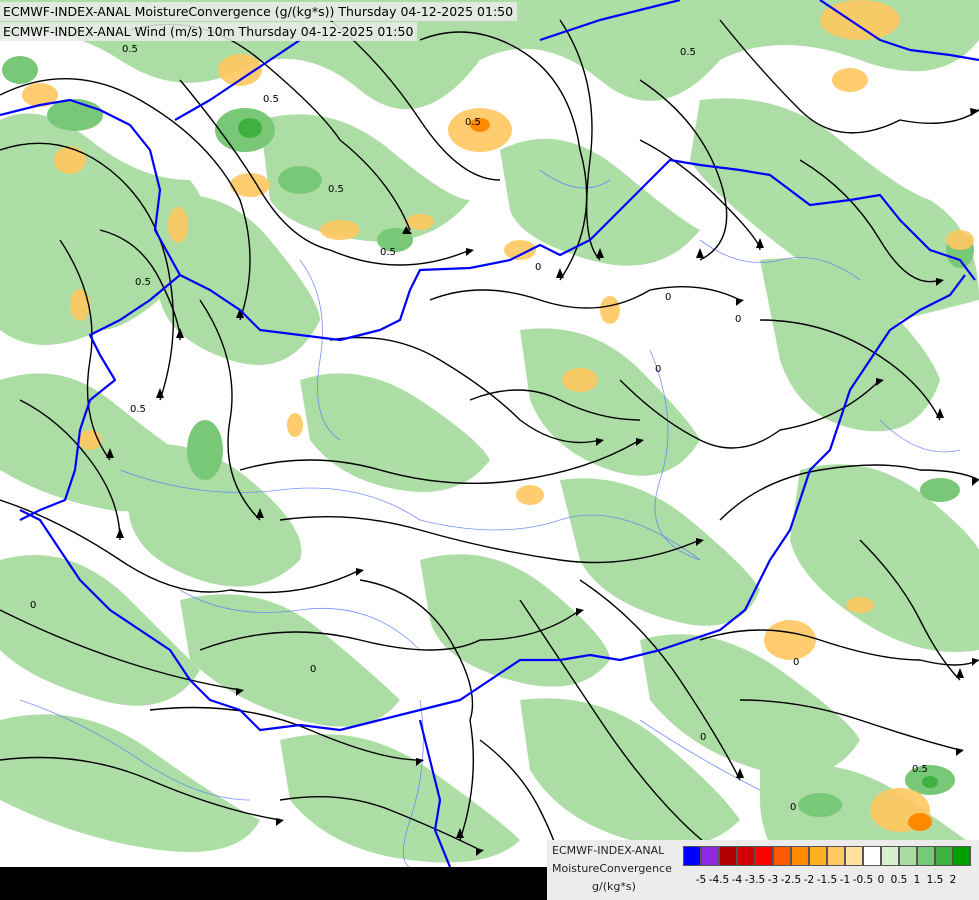 The height and width of the screenshot is (900, 979). I want to click on legend-tick-label: 0, so click(881, 880).